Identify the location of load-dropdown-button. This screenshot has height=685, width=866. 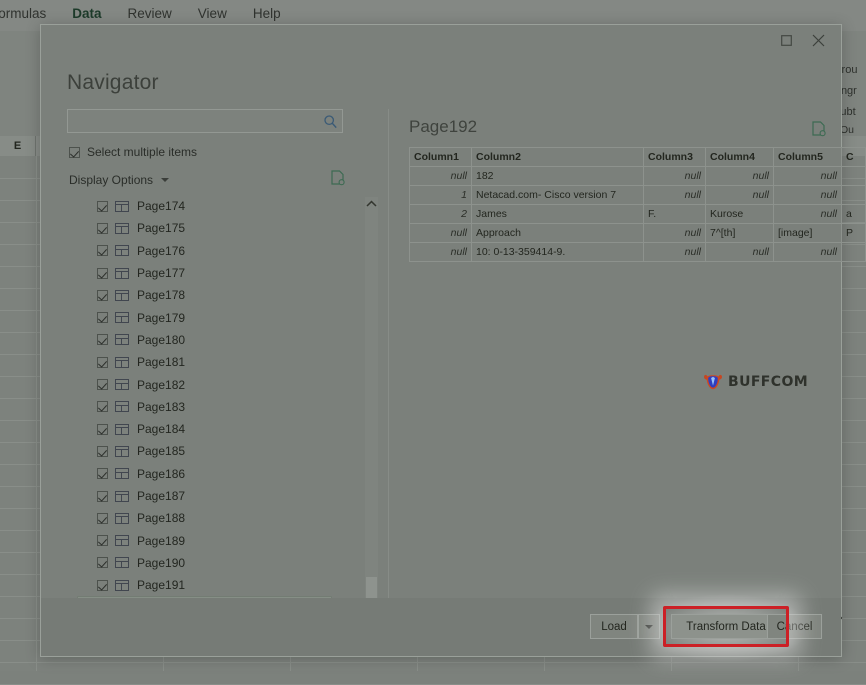
(649, 626).